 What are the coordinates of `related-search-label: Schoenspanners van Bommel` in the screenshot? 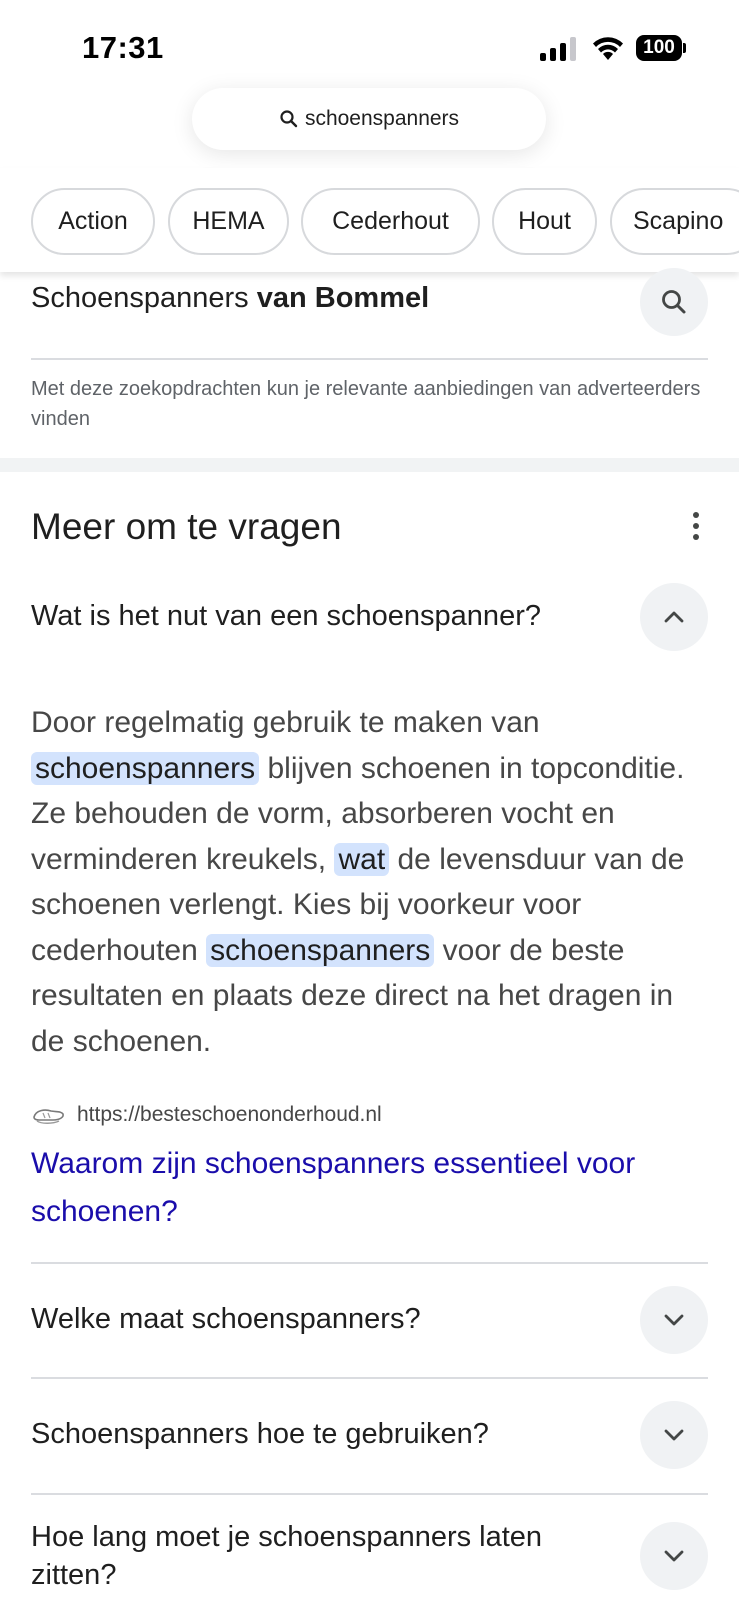 It's located at (230, 298).